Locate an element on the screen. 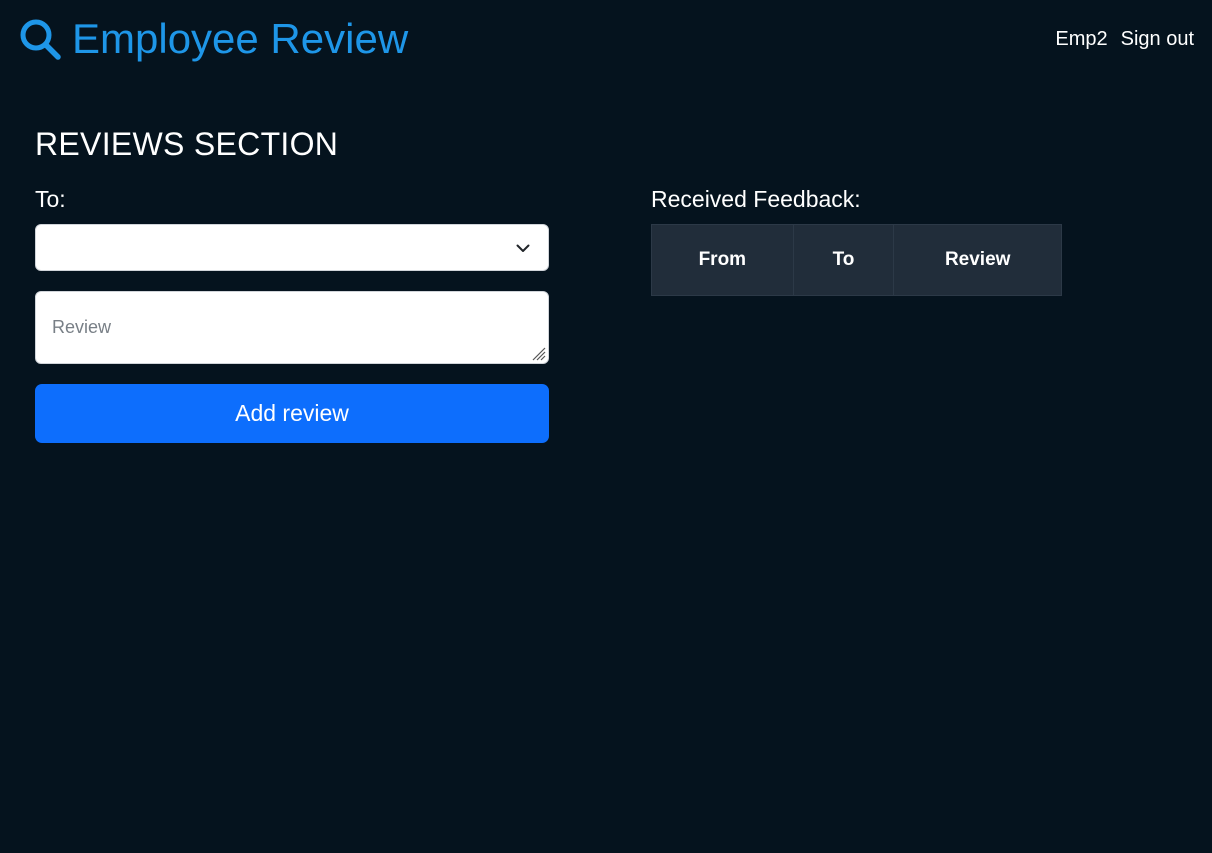 The width and height of the screenshot is (1212, 853). feedback-table: From To Review is located at coordinates (856, 260).